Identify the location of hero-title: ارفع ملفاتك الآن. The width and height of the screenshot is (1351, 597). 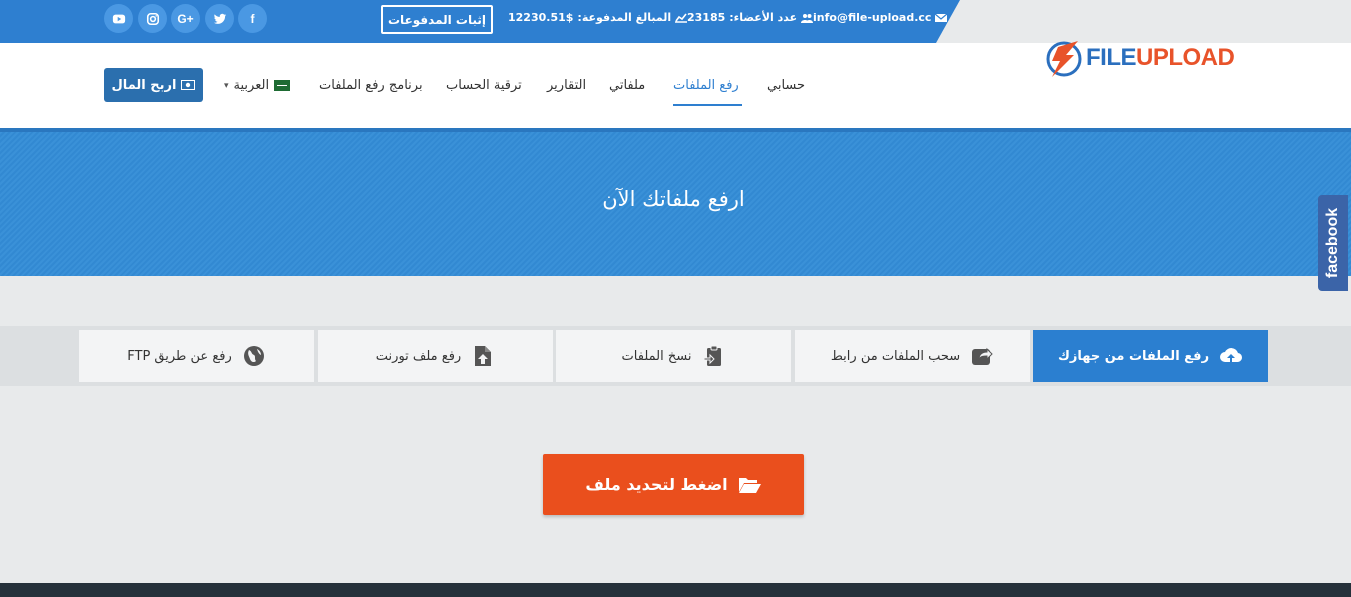
(675, 199).